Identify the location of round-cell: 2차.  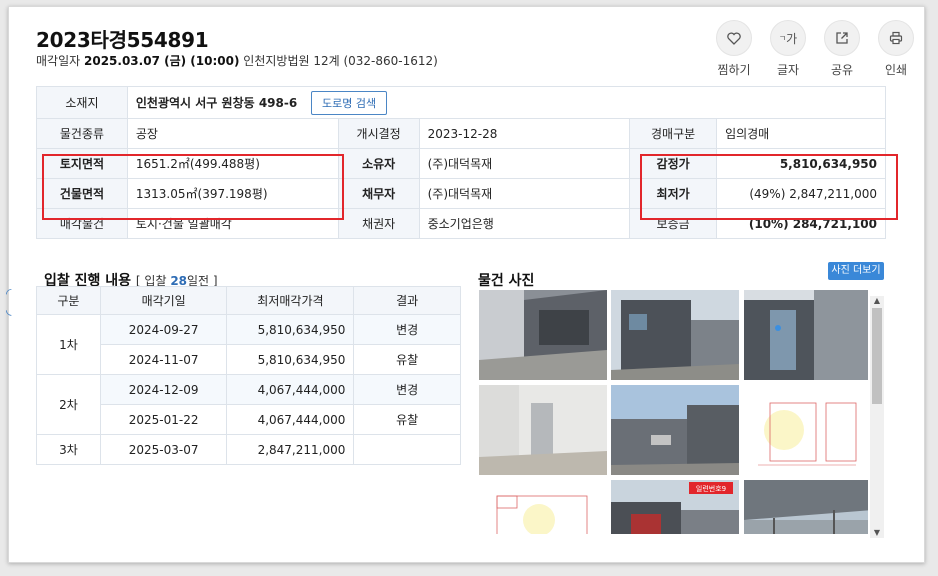
(68, 404).